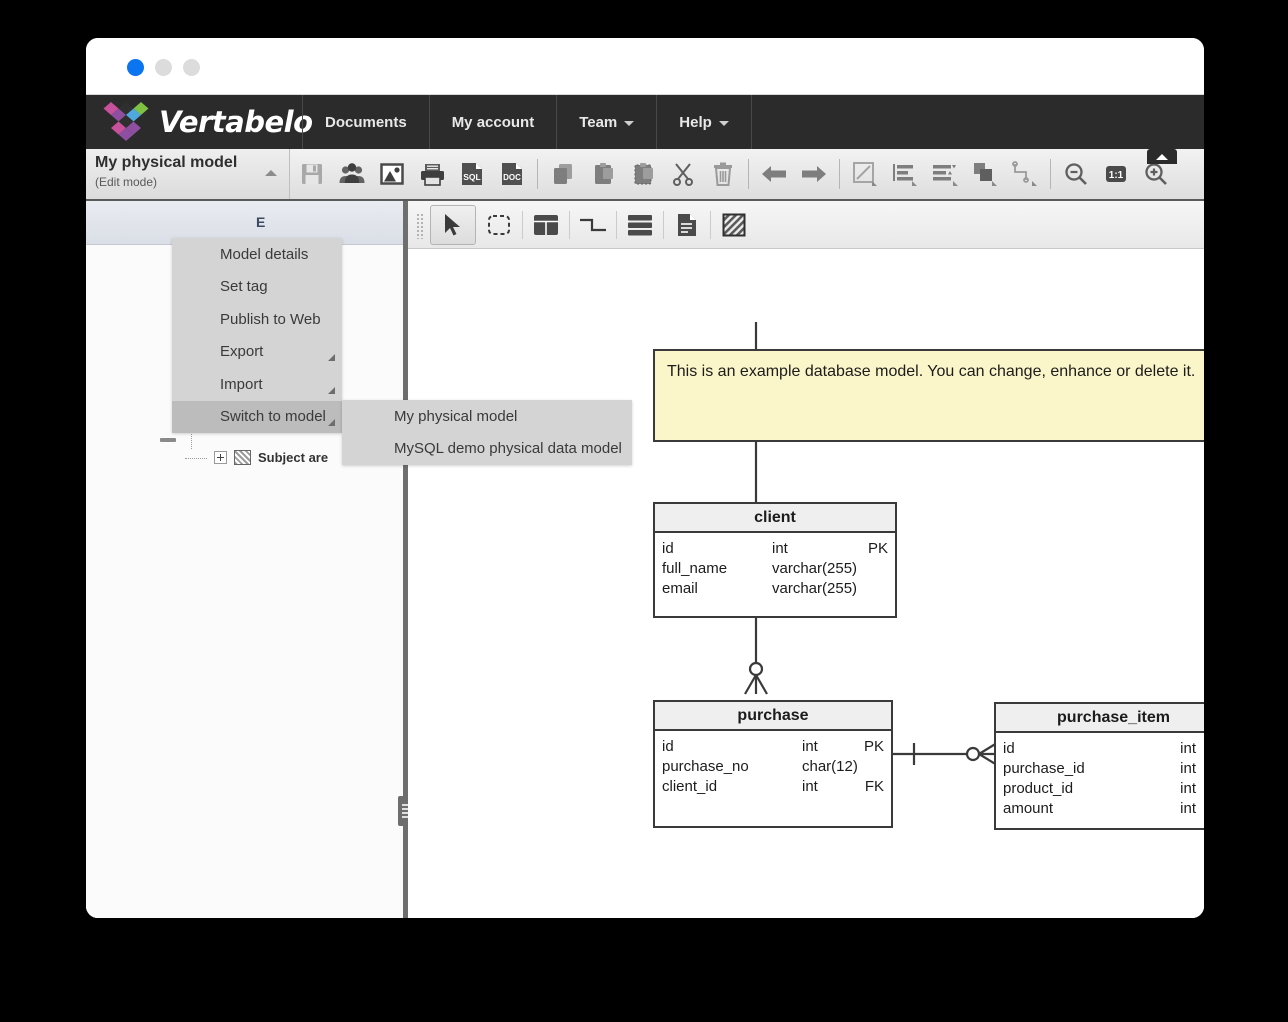 This screenshot has height=1022, width=1288. I want to click on tree-item-subject-areas: Subject are, so click(271, 457).